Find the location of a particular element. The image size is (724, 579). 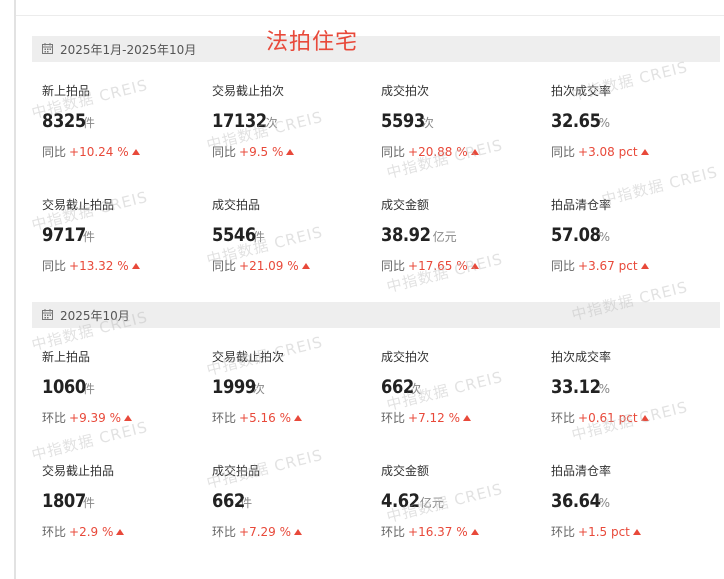

metric-card: 新上拍品 1060件 环比 +9.39 % is located at coordinates (122, 387).